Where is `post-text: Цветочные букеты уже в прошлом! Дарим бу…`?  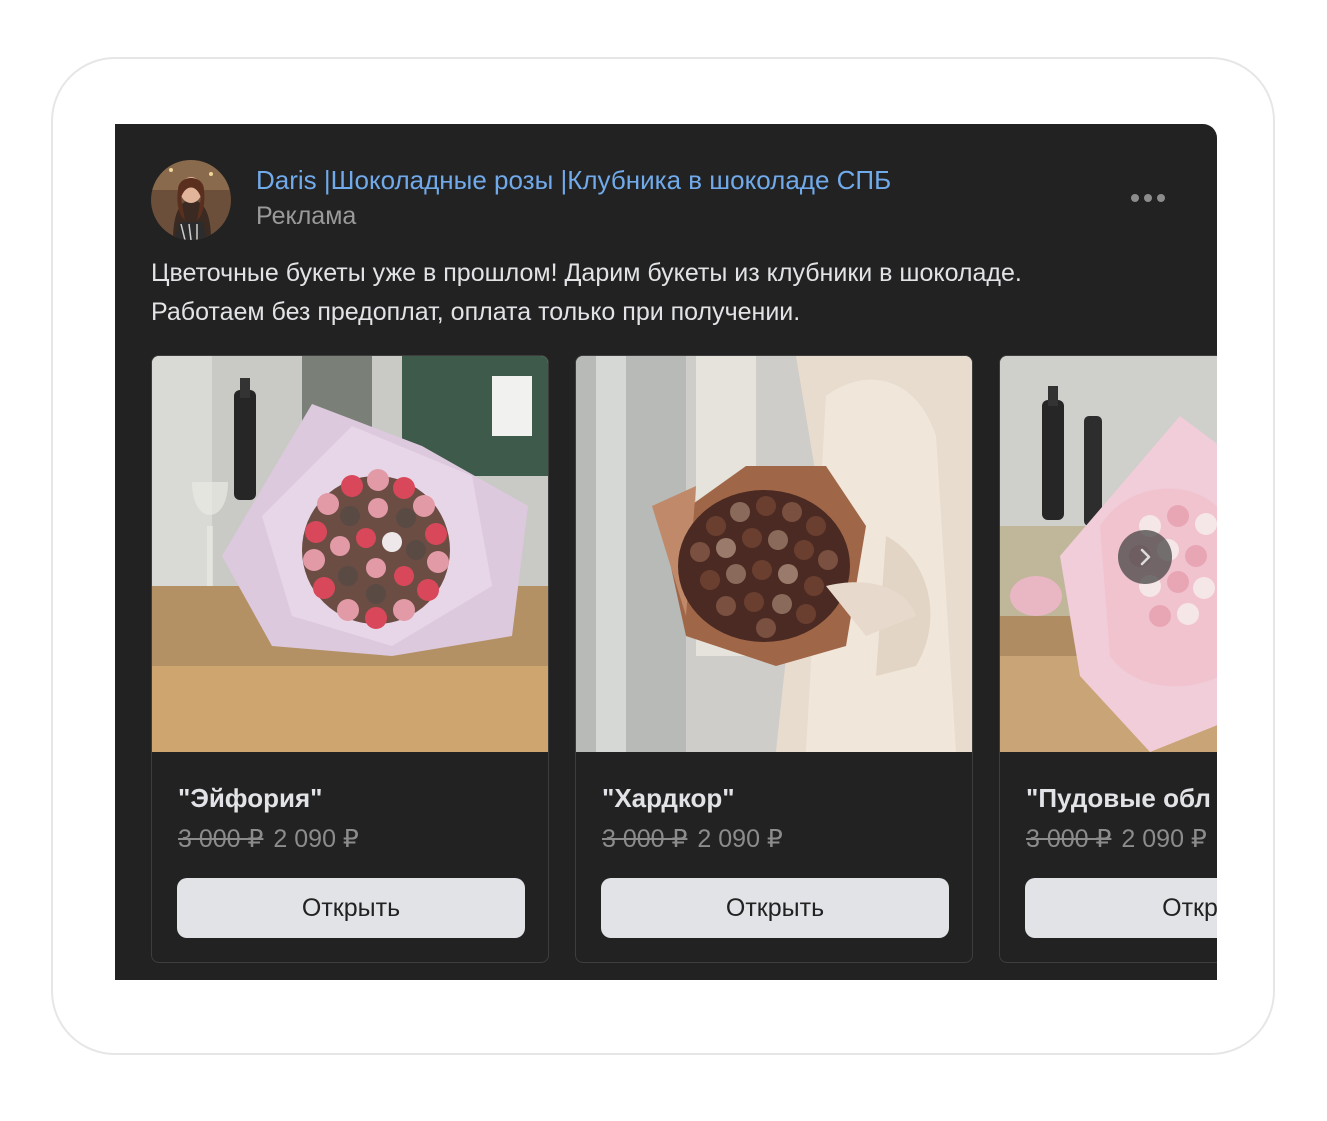 post-text: Цветочные букеты уже в прошлом! Дарим бу… is located at coordinates (656, 293).